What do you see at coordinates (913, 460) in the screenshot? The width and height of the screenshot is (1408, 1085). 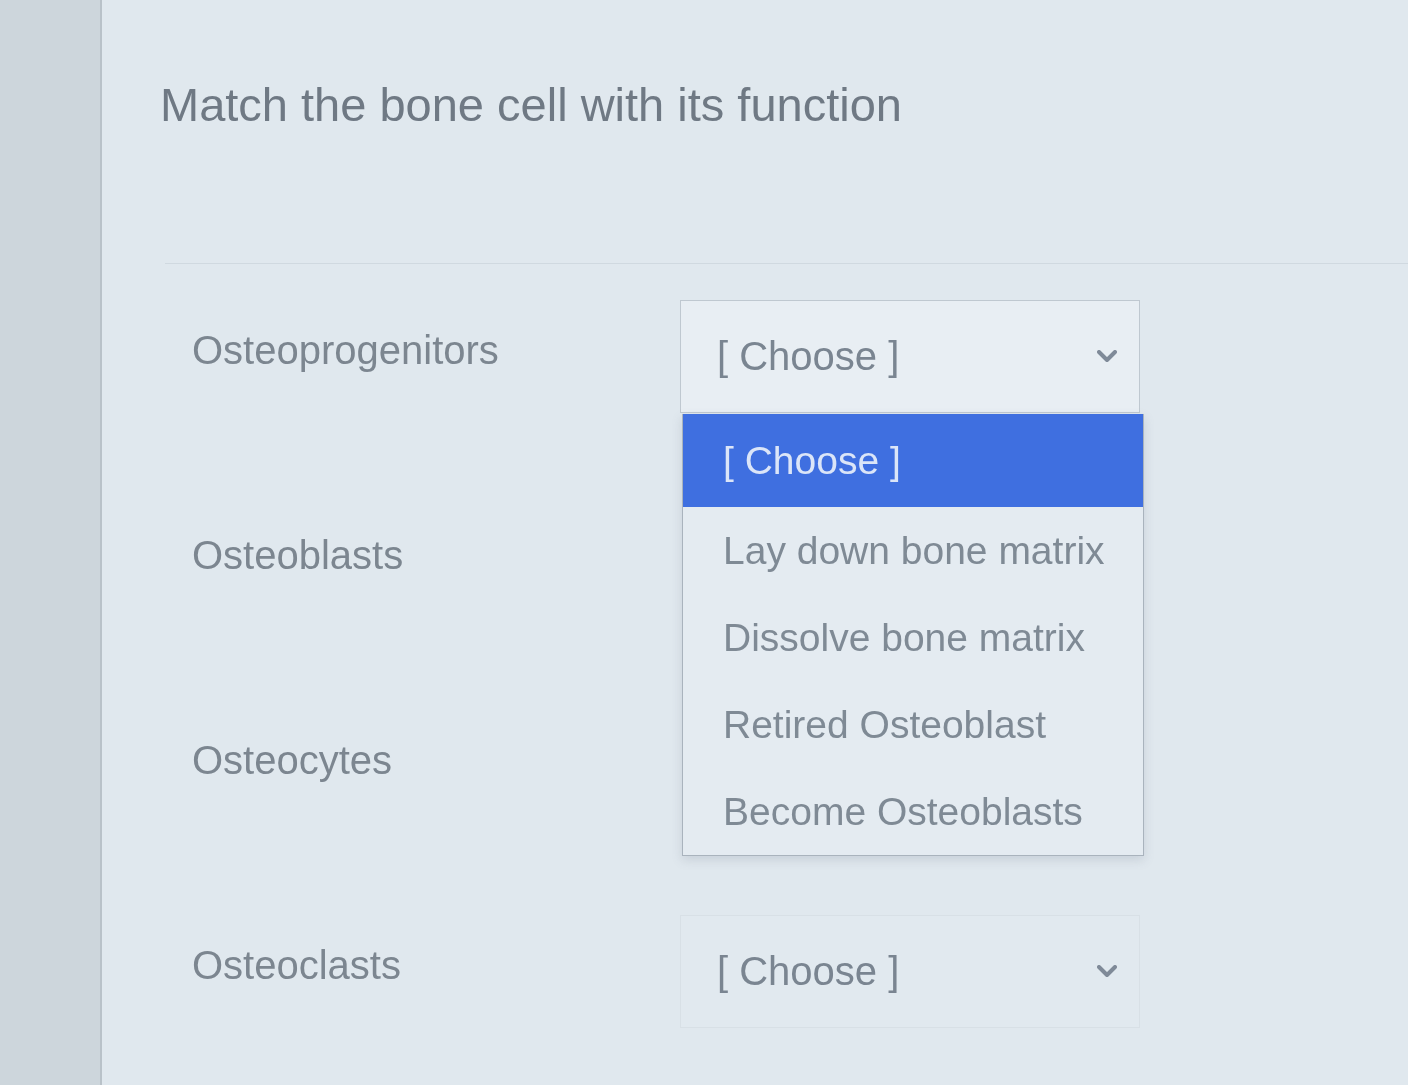 I see `dropdown-option: [ Choose ]` at bounding box center [913, 460].